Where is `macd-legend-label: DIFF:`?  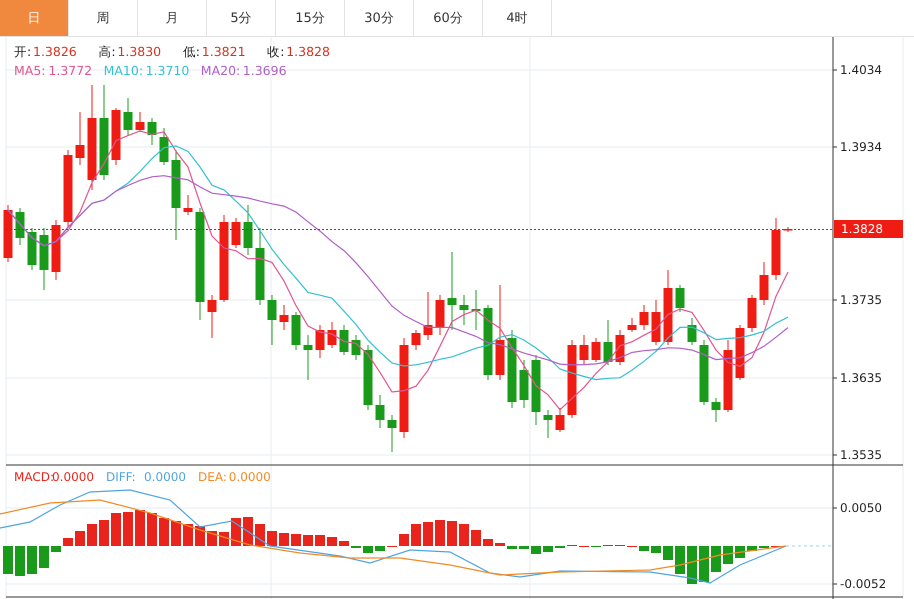 macd-legend-label: DIFF: is located at coordinates (121, 477).